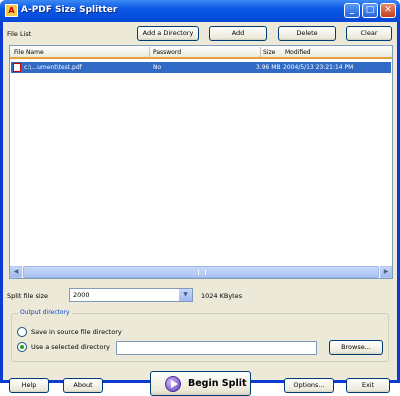  Describe the element at coordinates (369, 33) in the screenshot. I see `clear-button: Clear` at that location.